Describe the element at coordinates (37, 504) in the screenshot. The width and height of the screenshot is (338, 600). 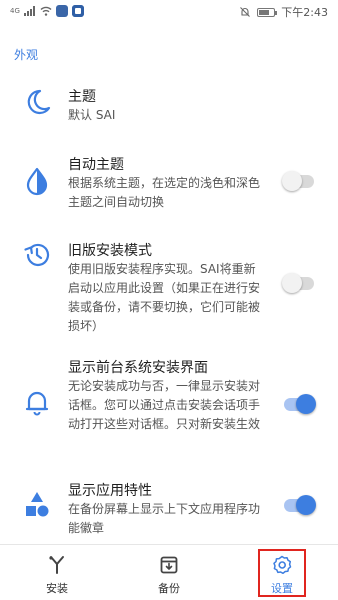
I see `shapes-icon` at that location.